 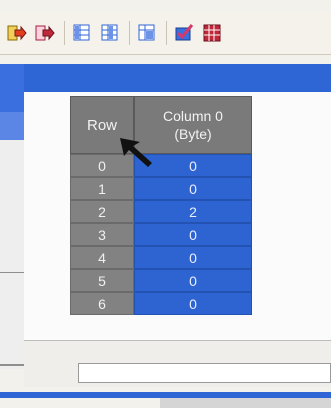 I want to click on column-header-type: (Byte), so click(x=193, y=134).